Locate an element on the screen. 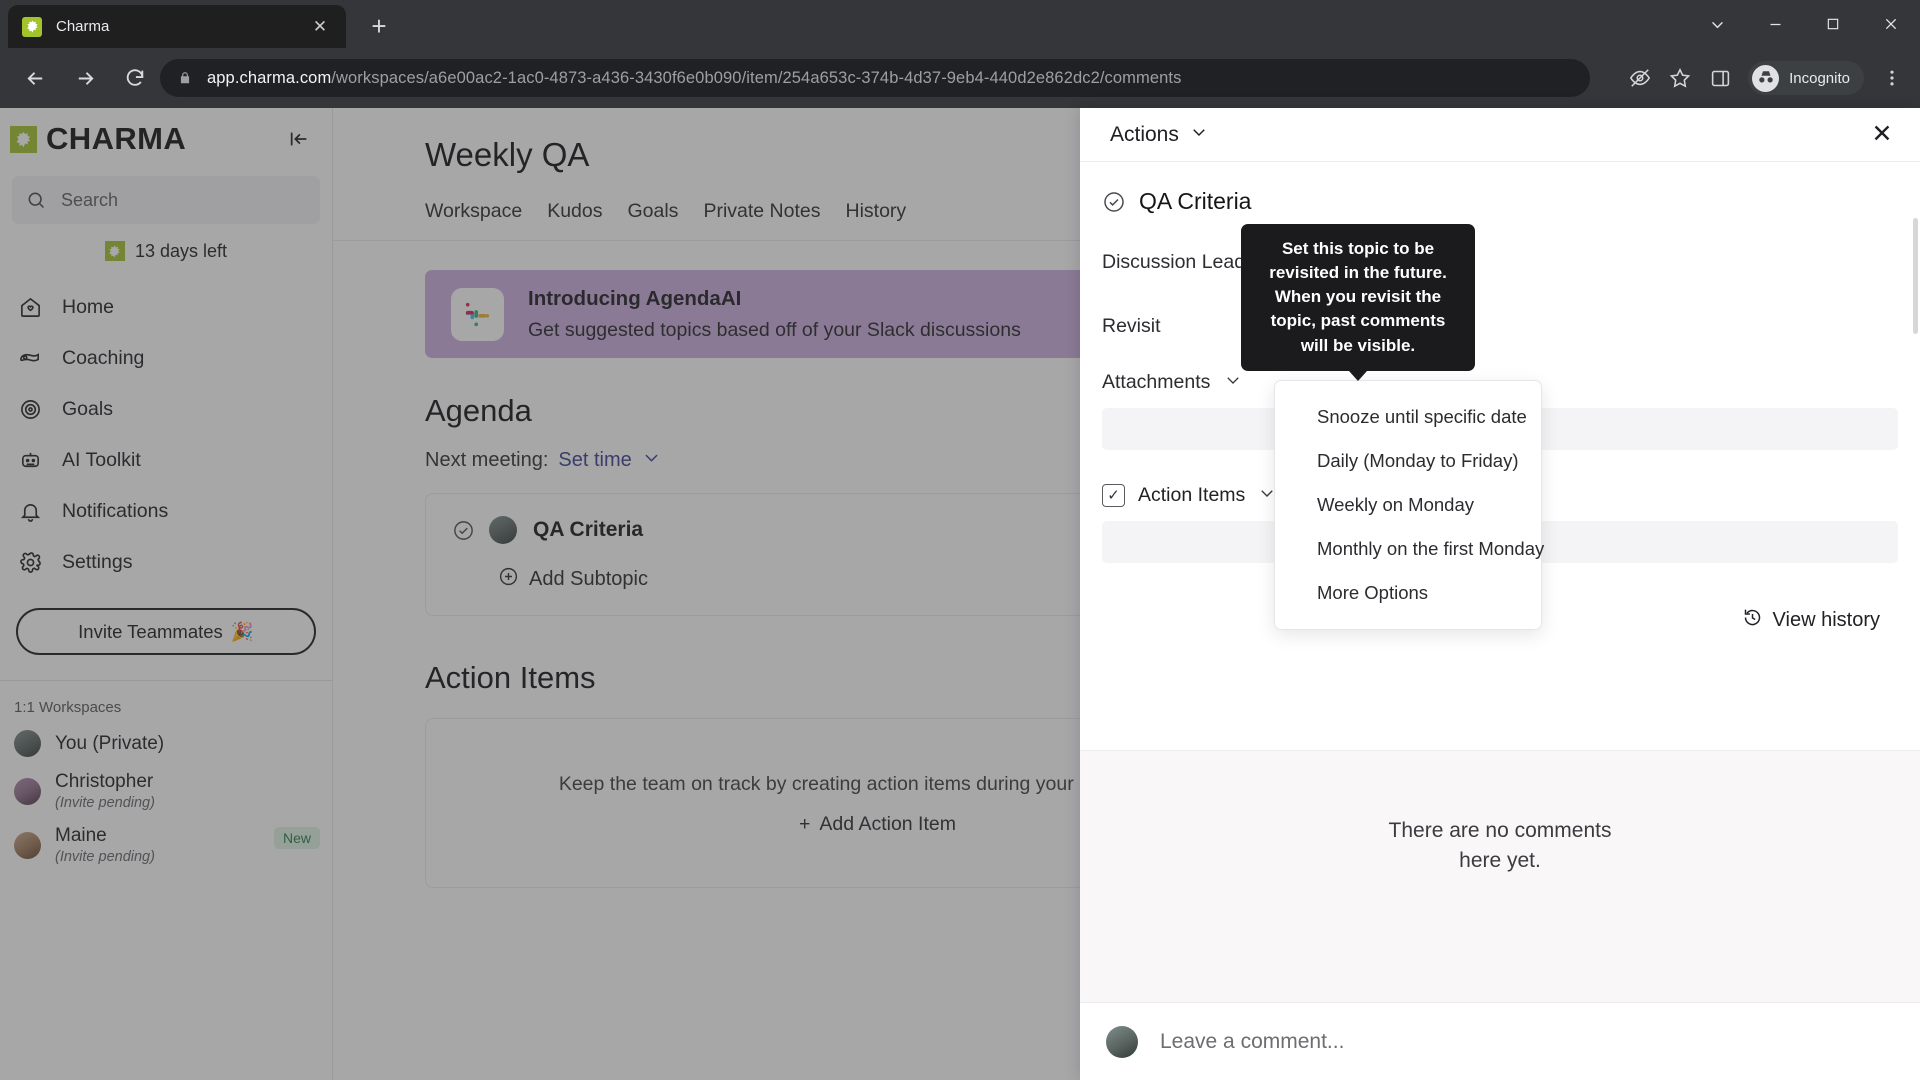 Image resolution: width=1920 pixels, height=1080 pixels. profile-chip: Incognito is located at coordinates (1806, 78).